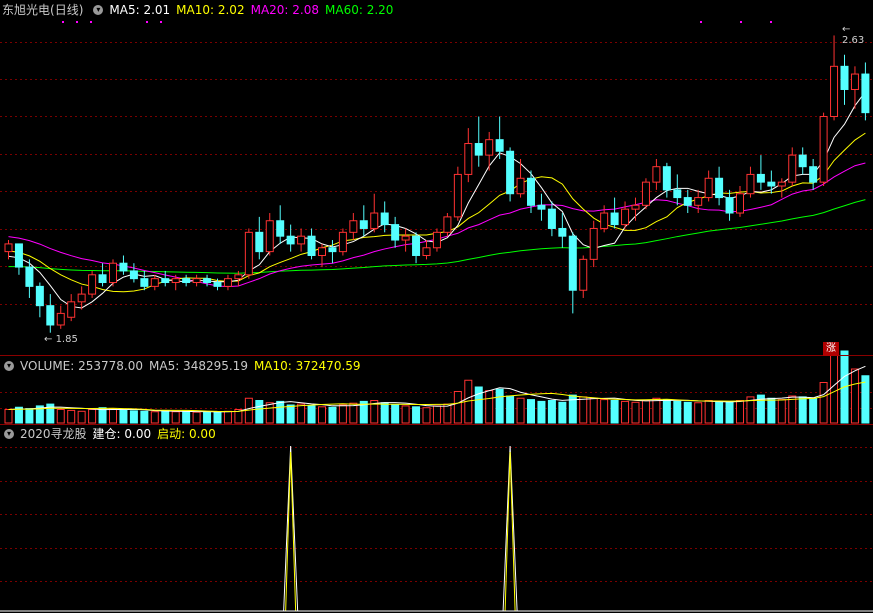 The image size is (873, 613). What do you see at coordinates (291, 528) in the screenshot?
I see `indicator-spike` at bounding box center [291, 528].